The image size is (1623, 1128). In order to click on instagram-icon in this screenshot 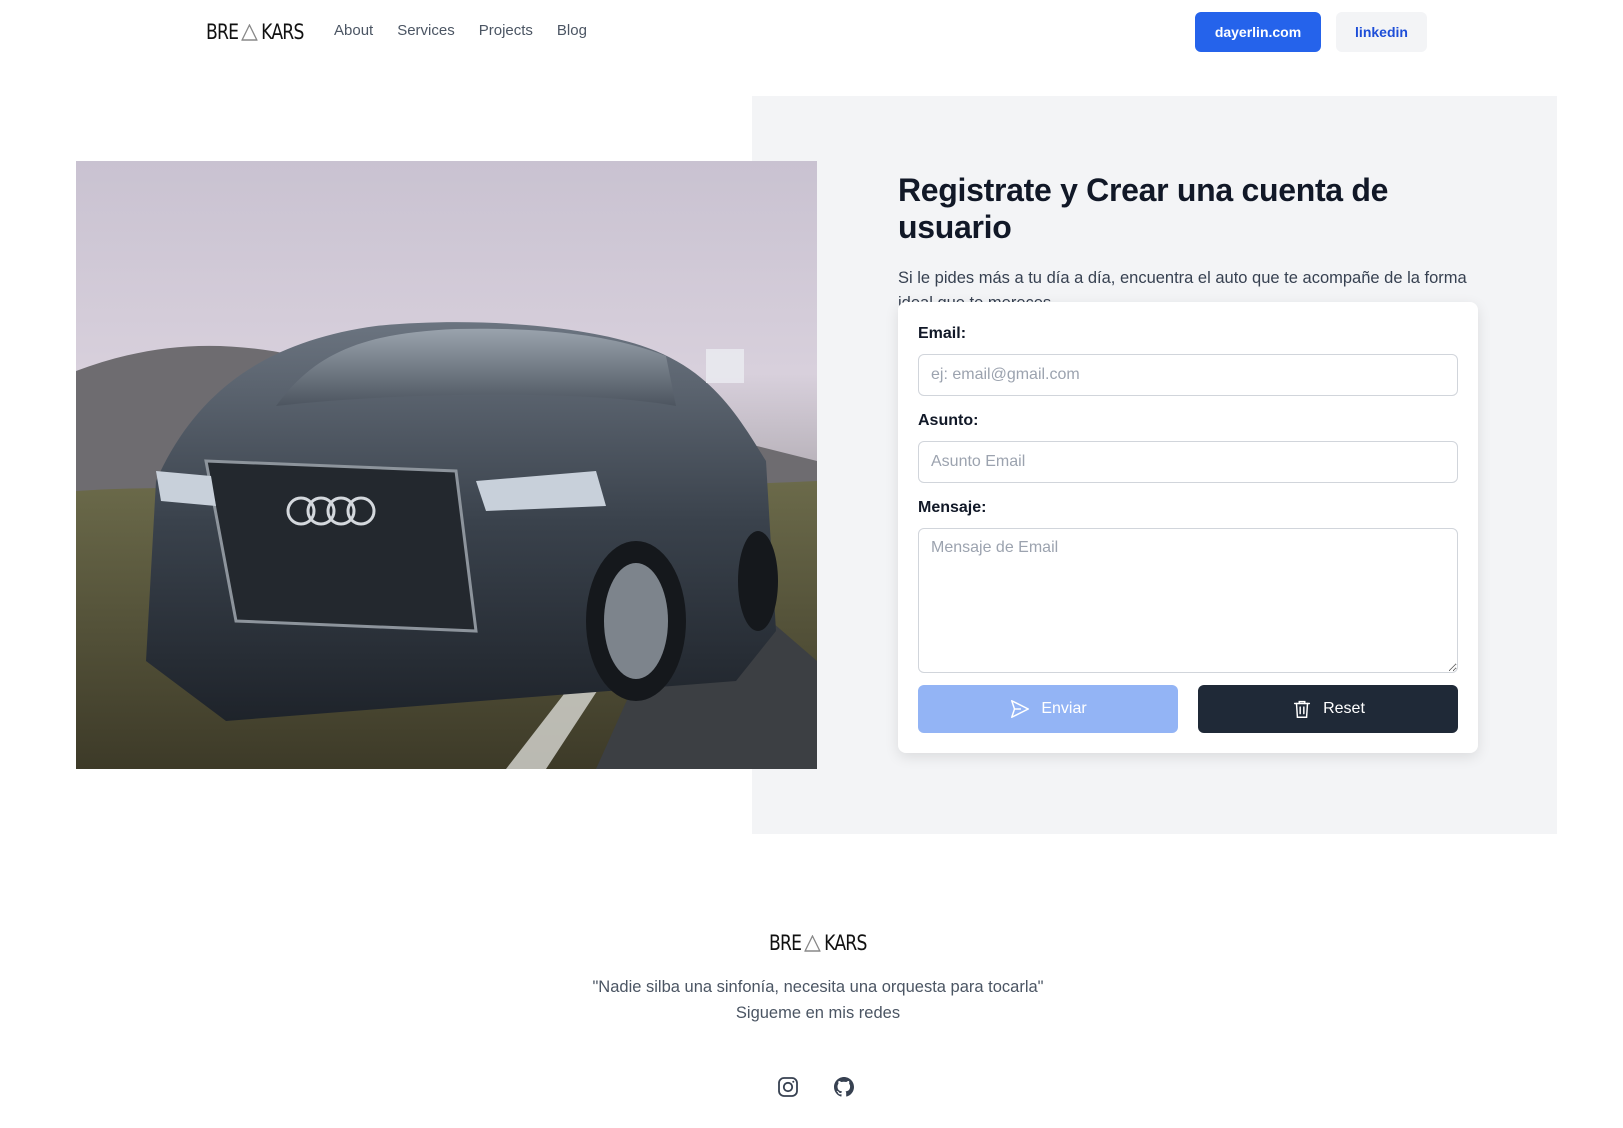, I will do `click(788, 1087)`.